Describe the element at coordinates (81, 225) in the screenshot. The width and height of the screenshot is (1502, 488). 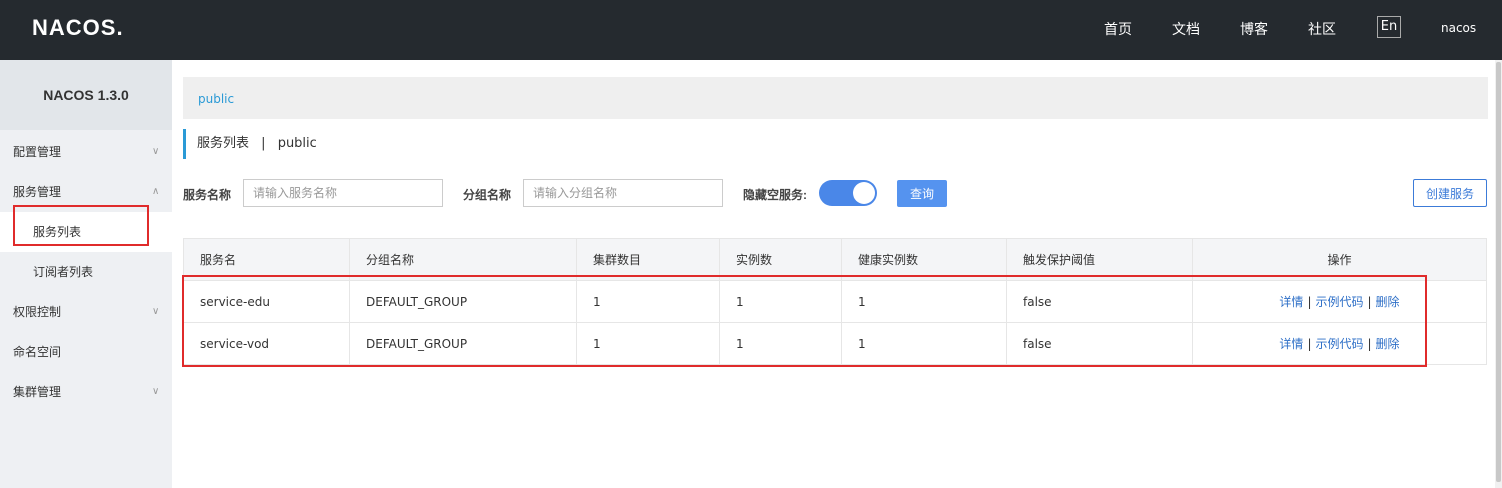
I see `highlight-box-service-list` at that location.